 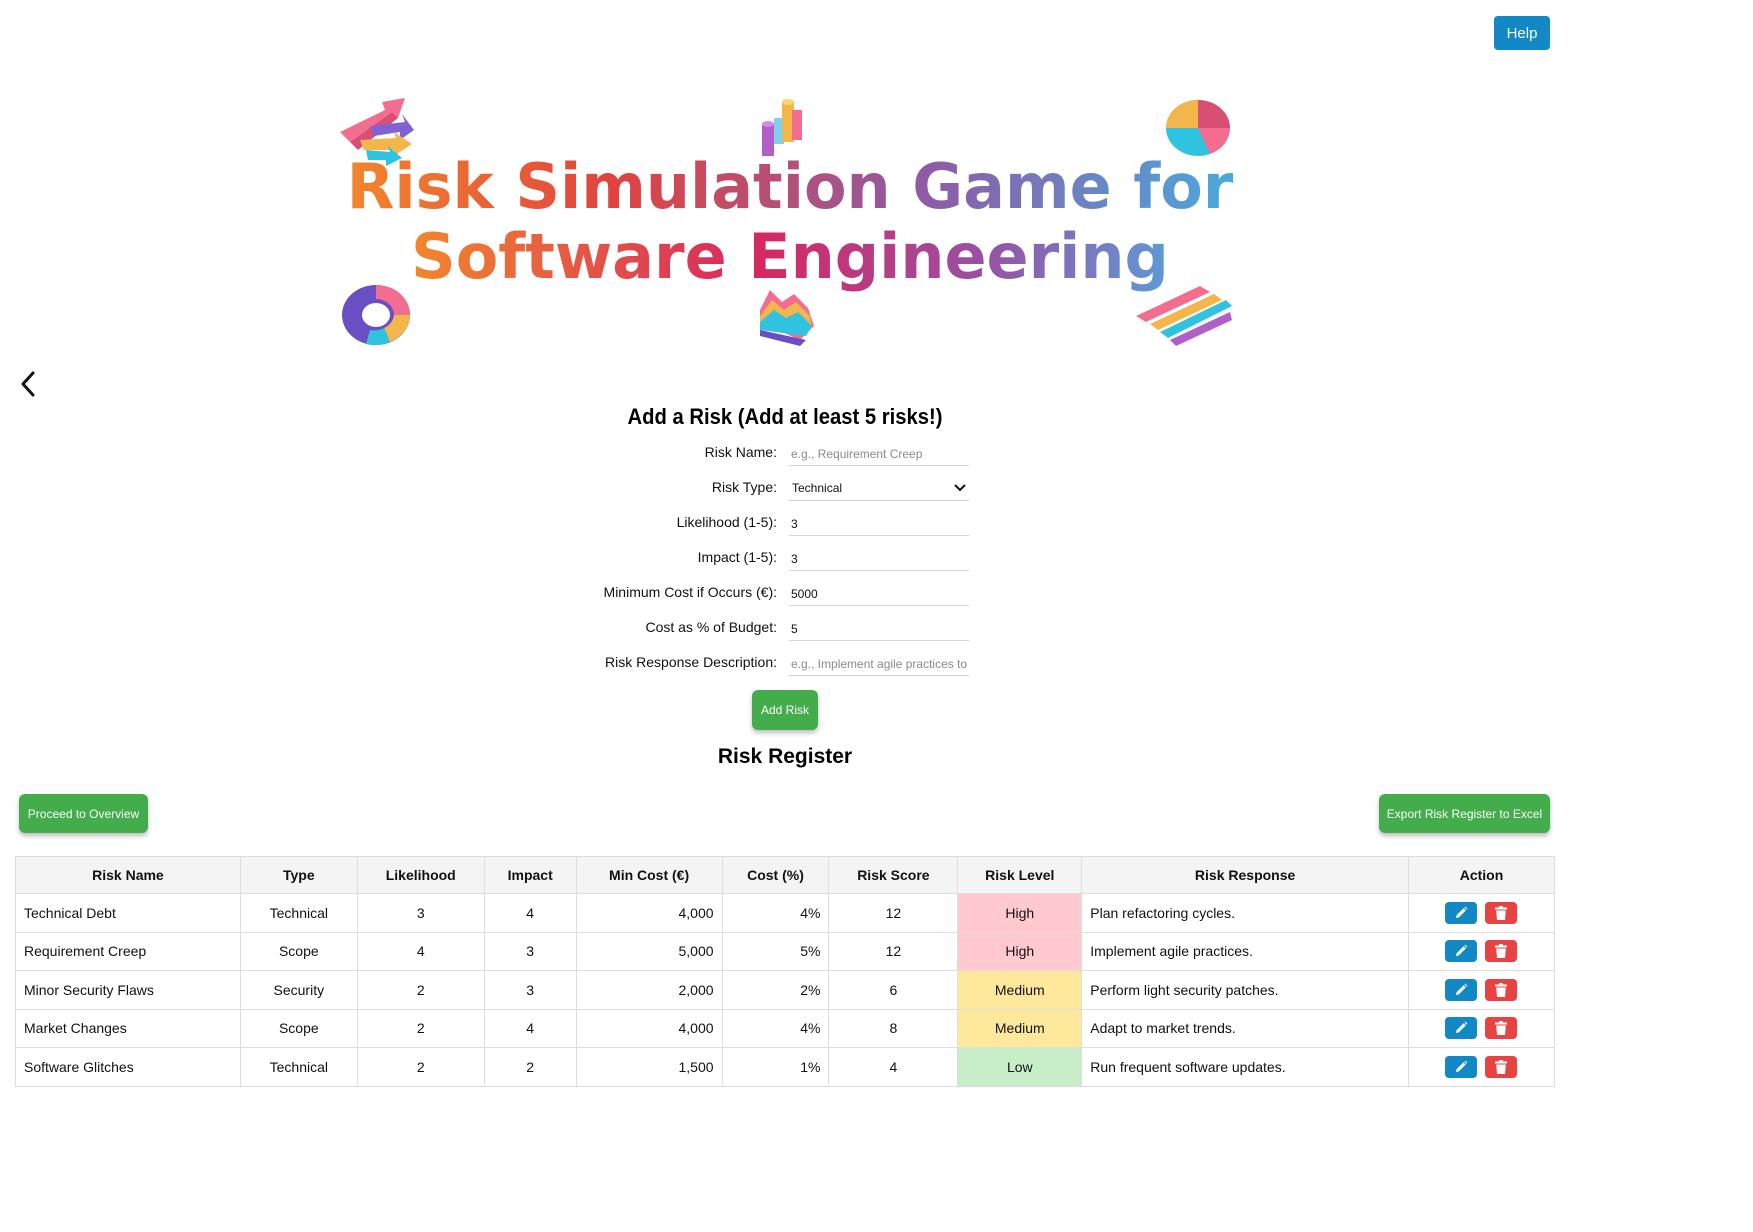 I want to click on risk-type-value: Technical, so click(x=817, y=487).